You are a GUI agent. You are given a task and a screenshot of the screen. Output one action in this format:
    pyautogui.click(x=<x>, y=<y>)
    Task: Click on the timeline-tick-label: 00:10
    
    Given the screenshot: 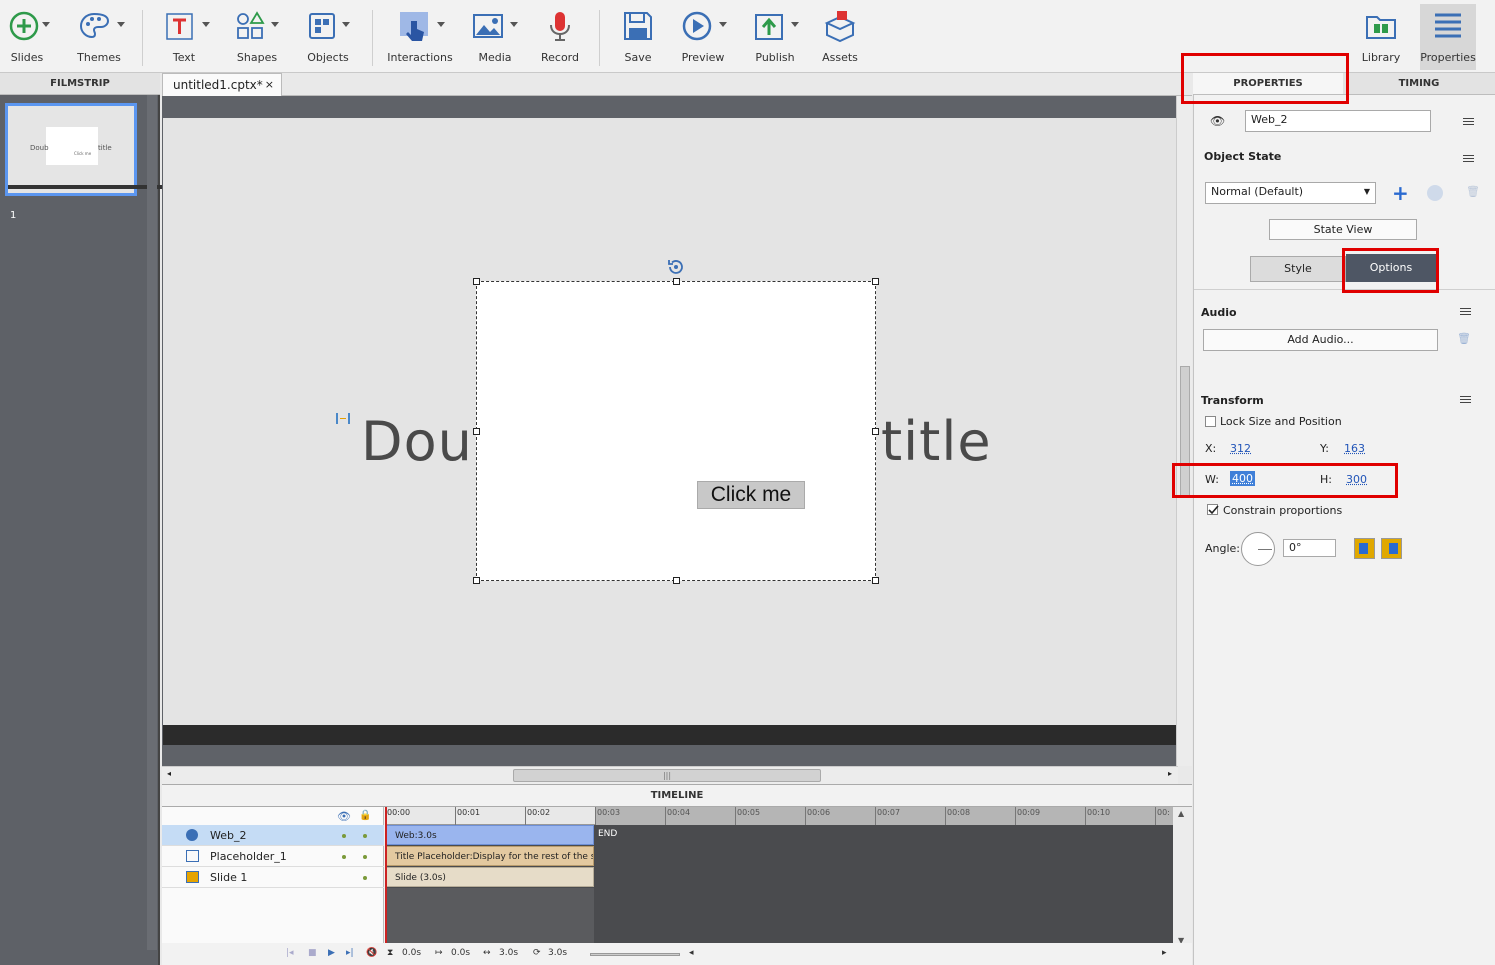 What is the action you would take?
    pyautogui.click(x=1099, y=812)
    